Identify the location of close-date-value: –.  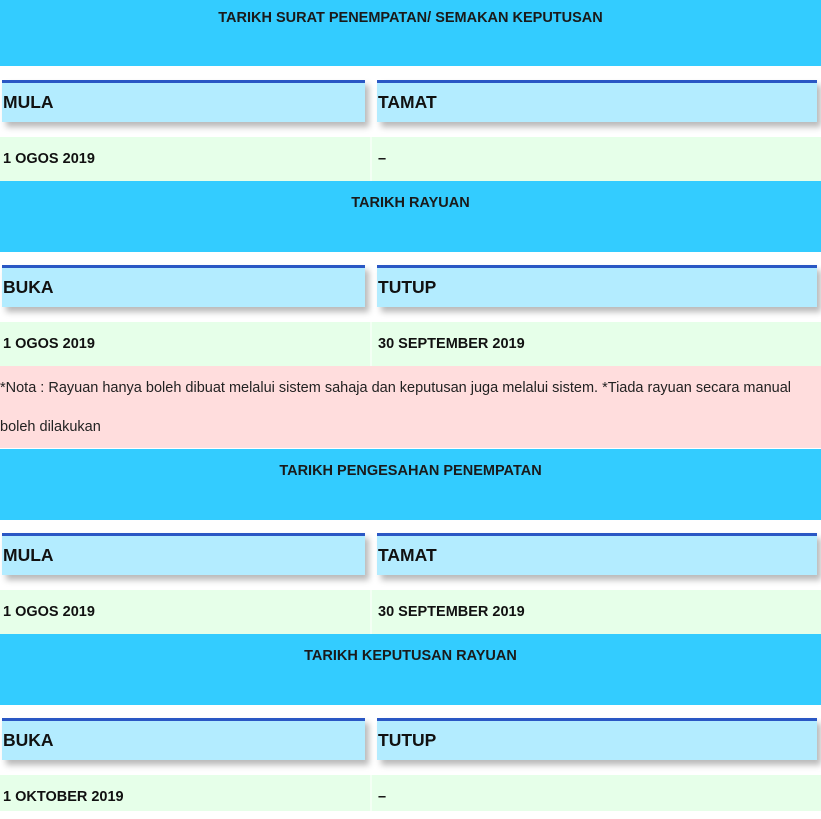
(382, 797).